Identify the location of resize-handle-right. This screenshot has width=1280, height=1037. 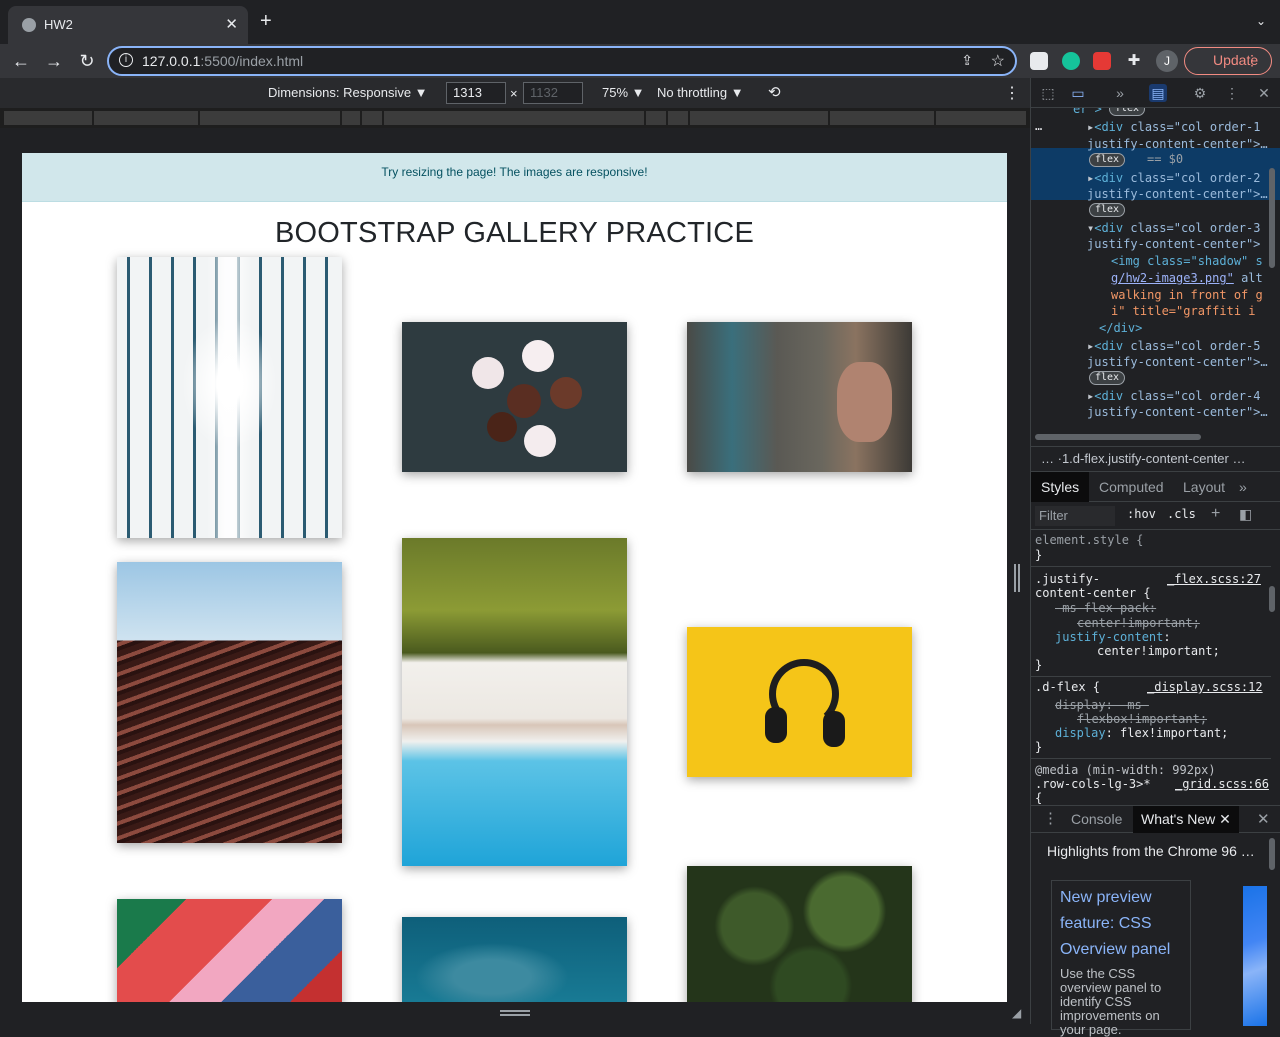
(1017, 578).